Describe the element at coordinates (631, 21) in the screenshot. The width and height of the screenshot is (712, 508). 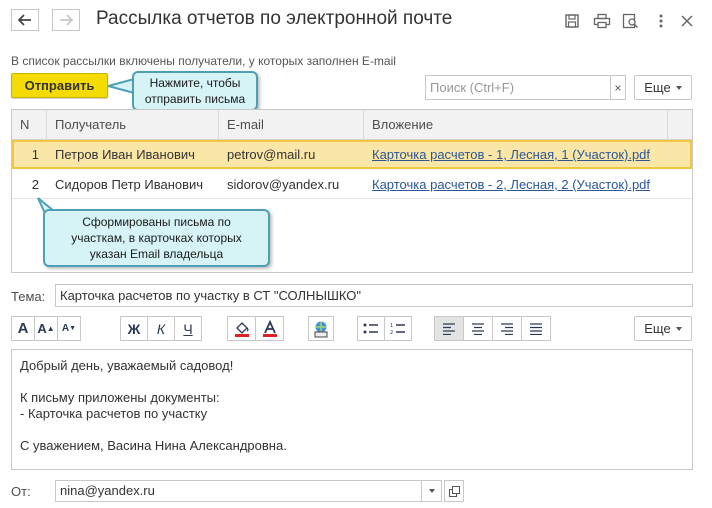
I see `preview-icon` at that location.